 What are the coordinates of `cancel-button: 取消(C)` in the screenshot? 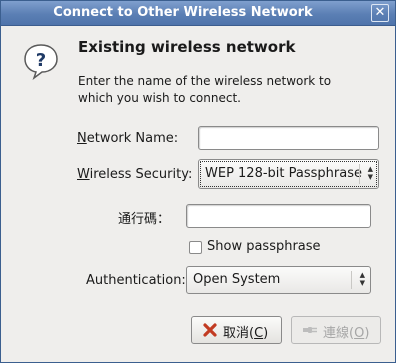 It's located at (236, 330).